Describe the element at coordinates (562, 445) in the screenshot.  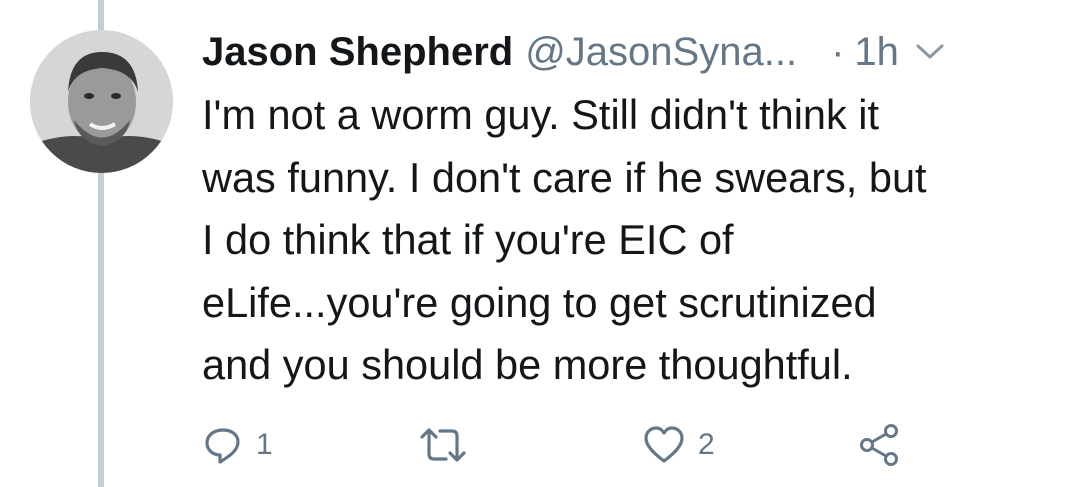
I see `tweet-actions: 1 2` at that location.